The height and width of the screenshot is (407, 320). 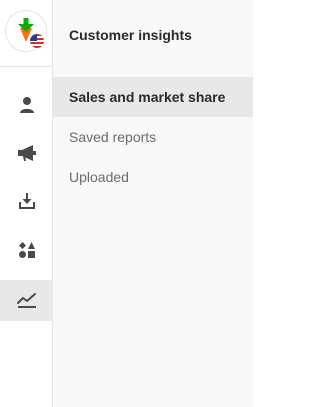 I want to click on person-icon, so click(x=26, y=105).